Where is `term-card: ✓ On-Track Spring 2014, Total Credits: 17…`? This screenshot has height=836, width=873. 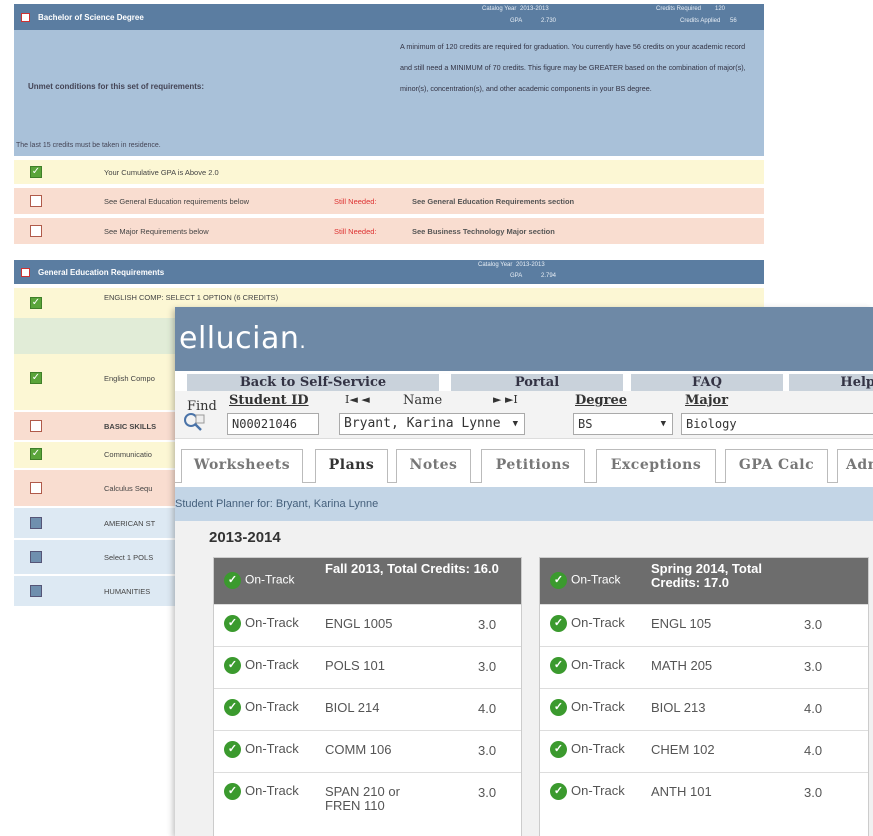
term-card: ✓ On-Track Spring 2014, Total Credits: 17… is located at coordinates (704, 696).